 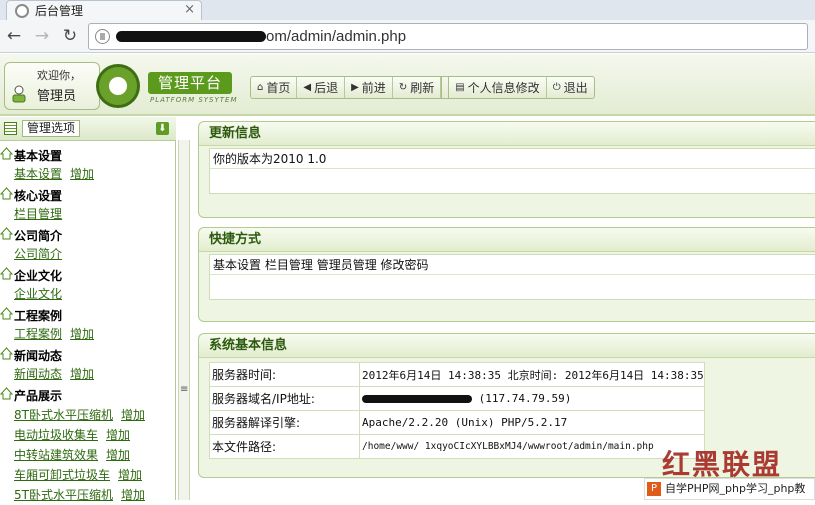 What do you see at coordinates (51, 128) in the screenshot?
I see `sidebar-title: 管理选项` at bounding box center [51, 128].